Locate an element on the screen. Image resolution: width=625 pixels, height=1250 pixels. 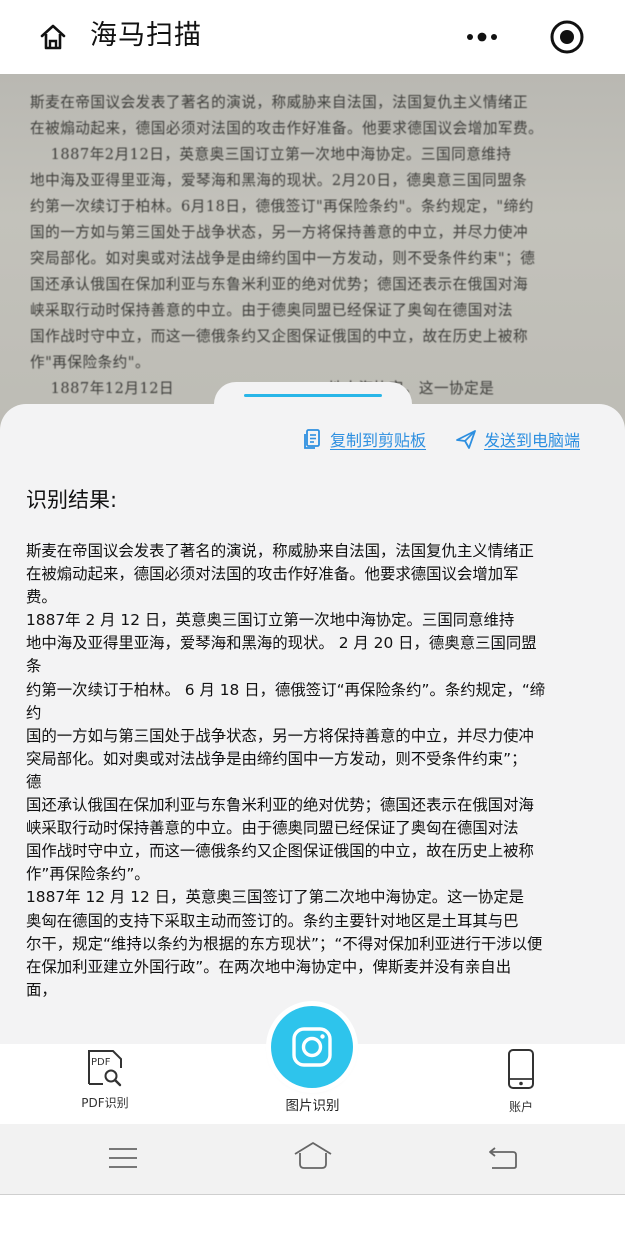
copy-label: 复制到剪贴板 is located at coordinates (378, 440).